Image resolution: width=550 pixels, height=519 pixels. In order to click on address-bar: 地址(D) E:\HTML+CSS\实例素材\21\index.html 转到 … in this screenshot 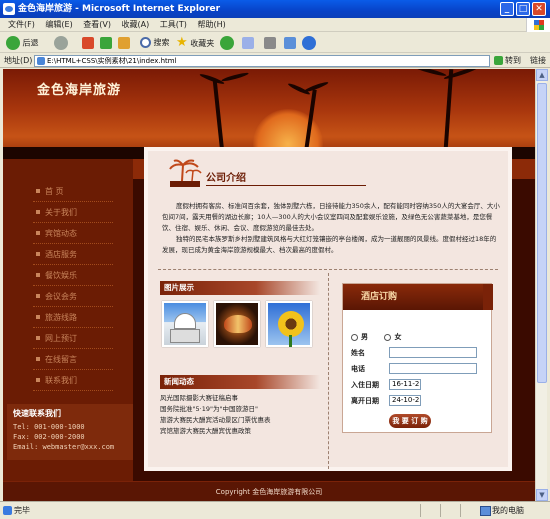, I will do `click(275, 61)`.